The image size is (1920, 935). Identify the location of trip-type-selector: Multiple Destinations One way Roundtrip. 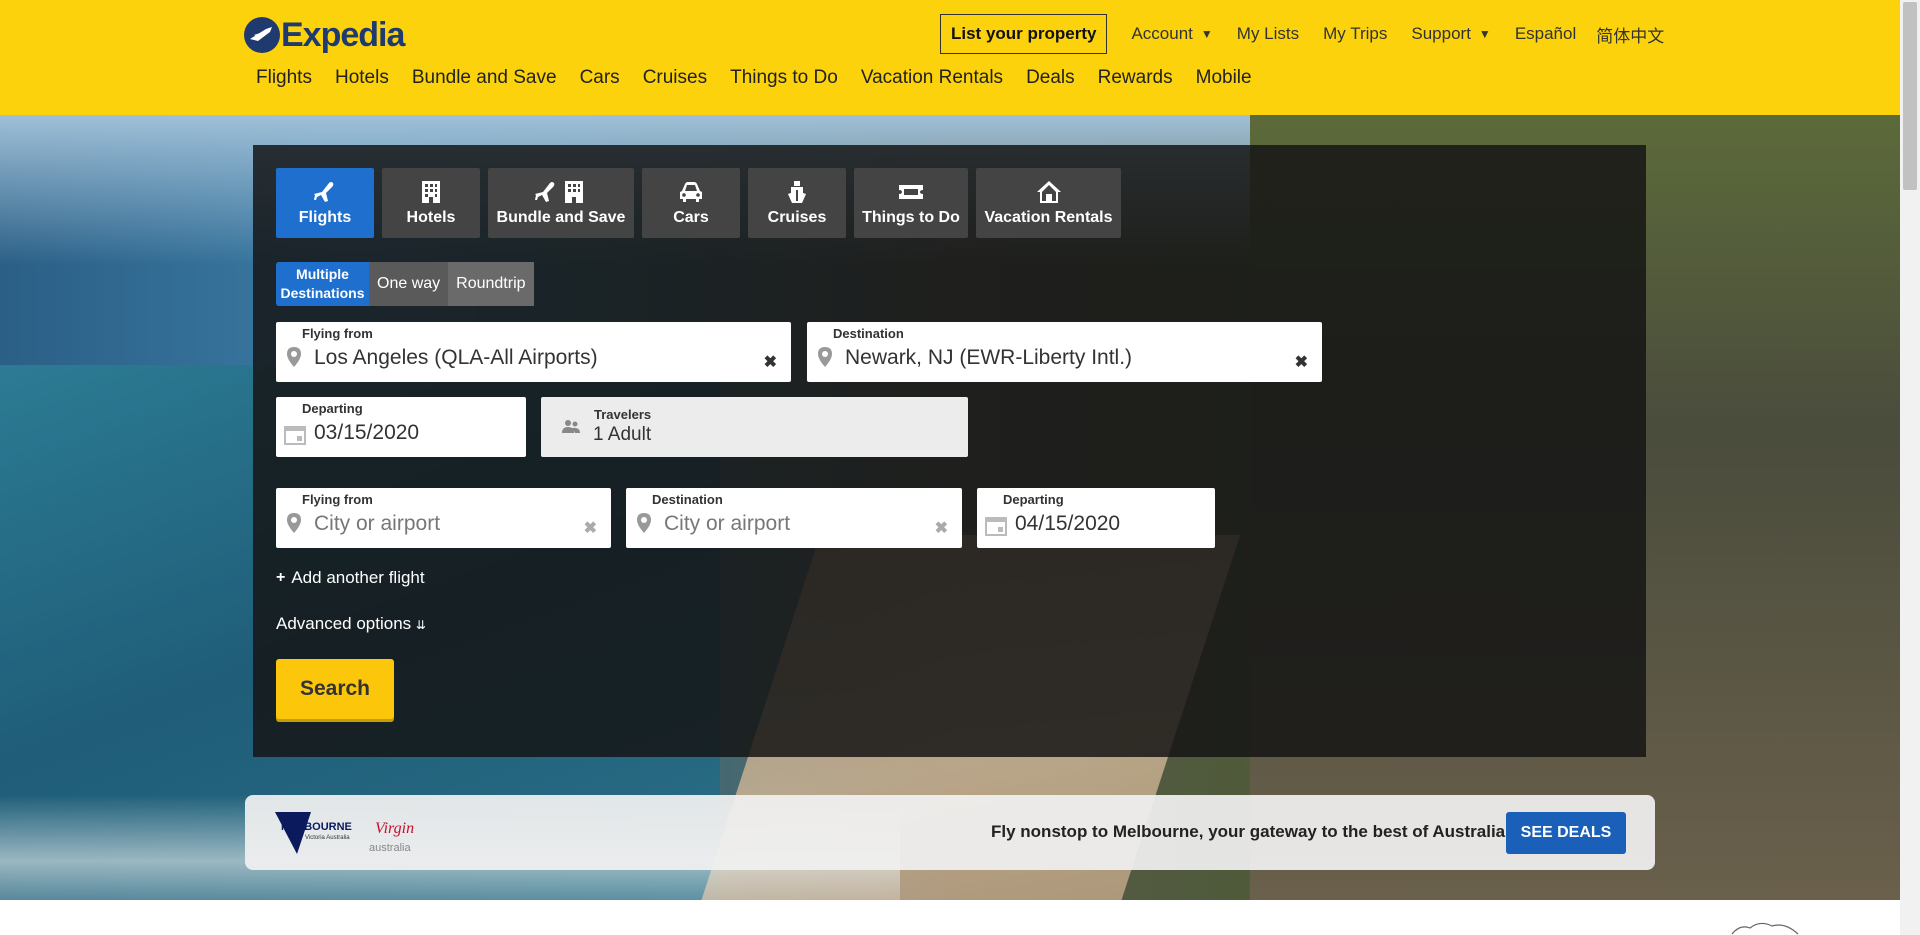
(405, 284).